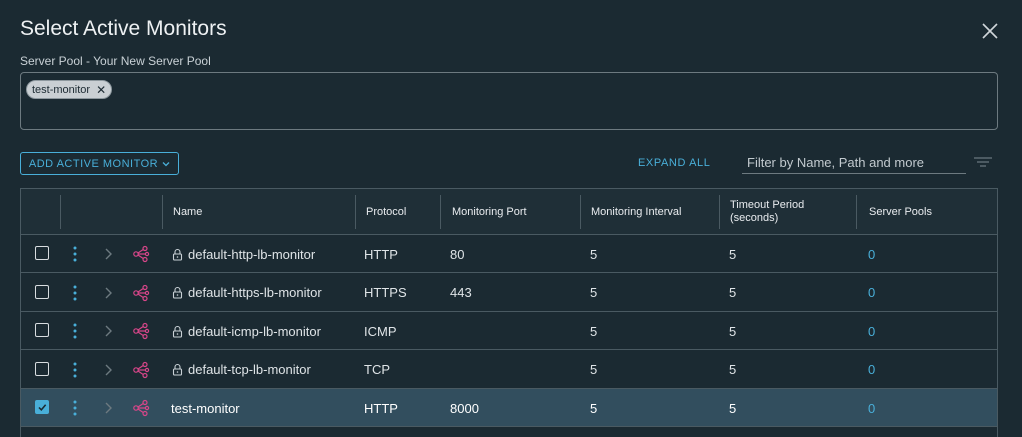 This screenshot has width=1022, height=437. I want to click on close-icon, so click(990, 31).